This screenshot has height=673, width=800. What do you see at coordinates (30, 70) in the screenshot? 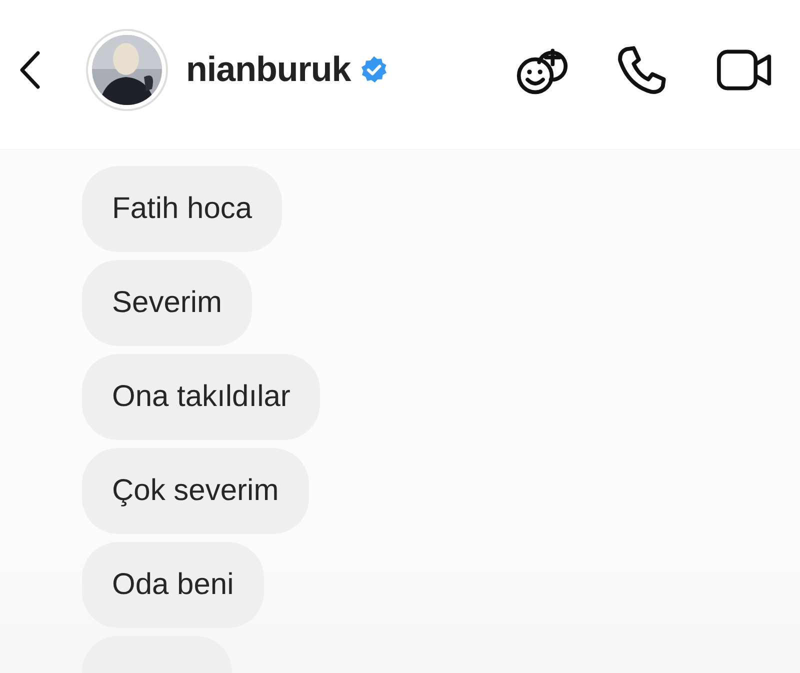
I see `back-icon` at bounding box center [30, 70].